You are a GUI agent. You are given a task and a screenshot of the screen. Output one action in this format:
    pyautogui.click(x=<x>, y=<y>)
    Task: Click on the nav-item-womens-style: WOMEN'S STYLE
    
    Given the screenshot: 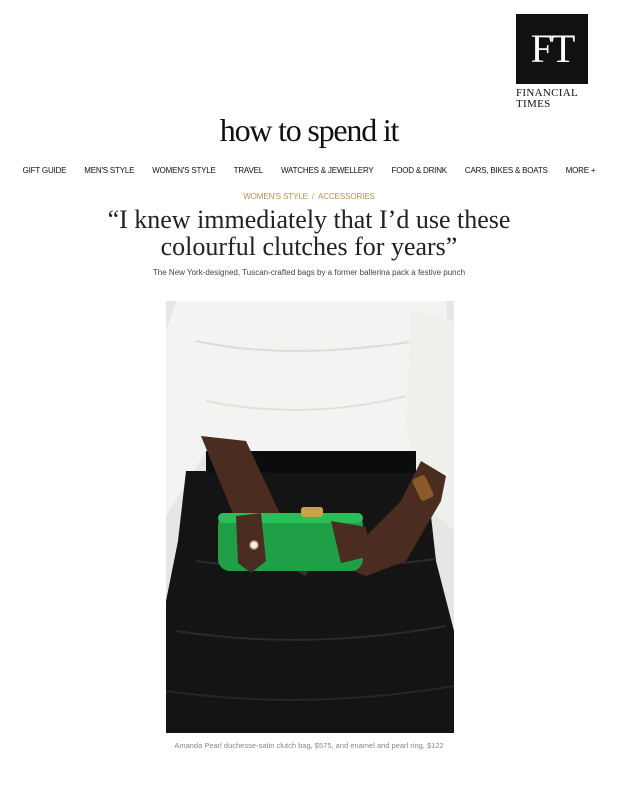 What is the action you would take?
    pyautogui.click(x=184, y=170)
    